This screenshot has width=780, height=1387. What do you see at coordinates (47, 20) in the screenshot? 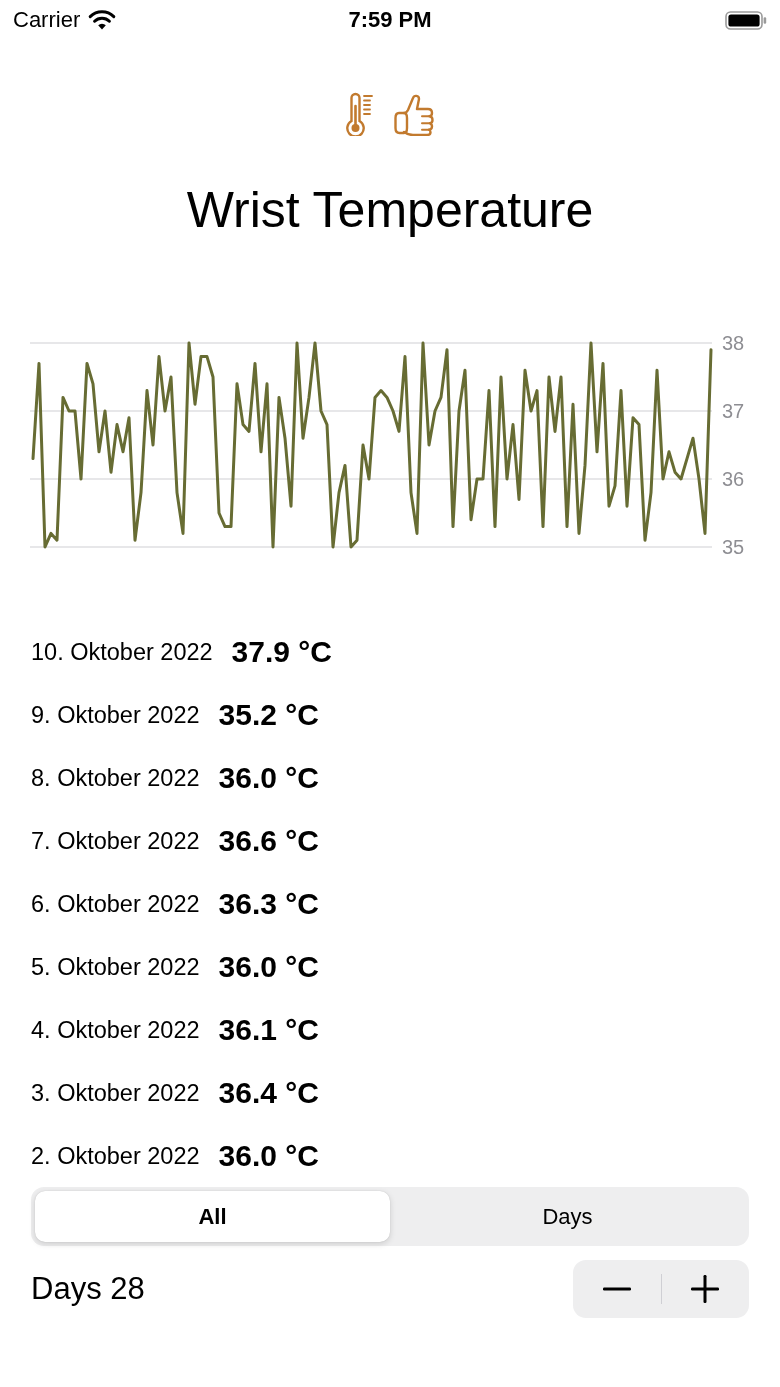
I see `carrier-label: Carrier` at bounding box center [47, 20].